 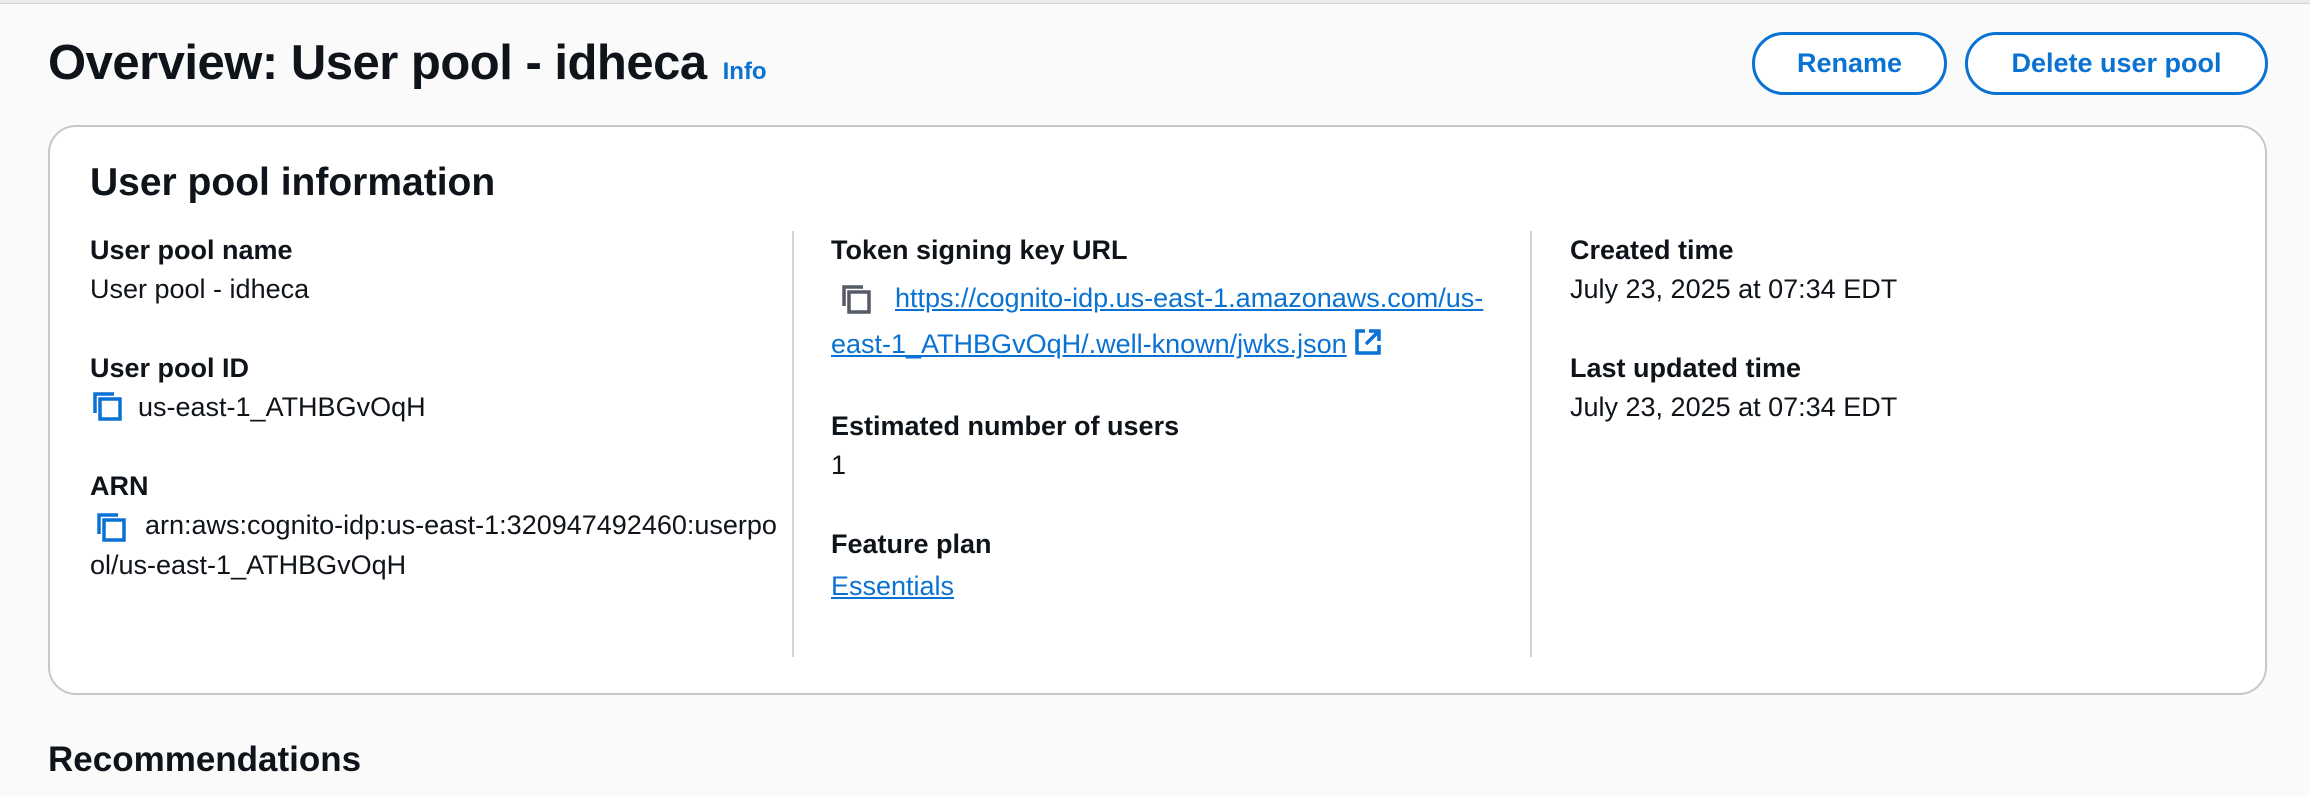 I want to click on user-pool-id-row: us-east-1_ATHBGvOqH, so click(x=435, y=407).